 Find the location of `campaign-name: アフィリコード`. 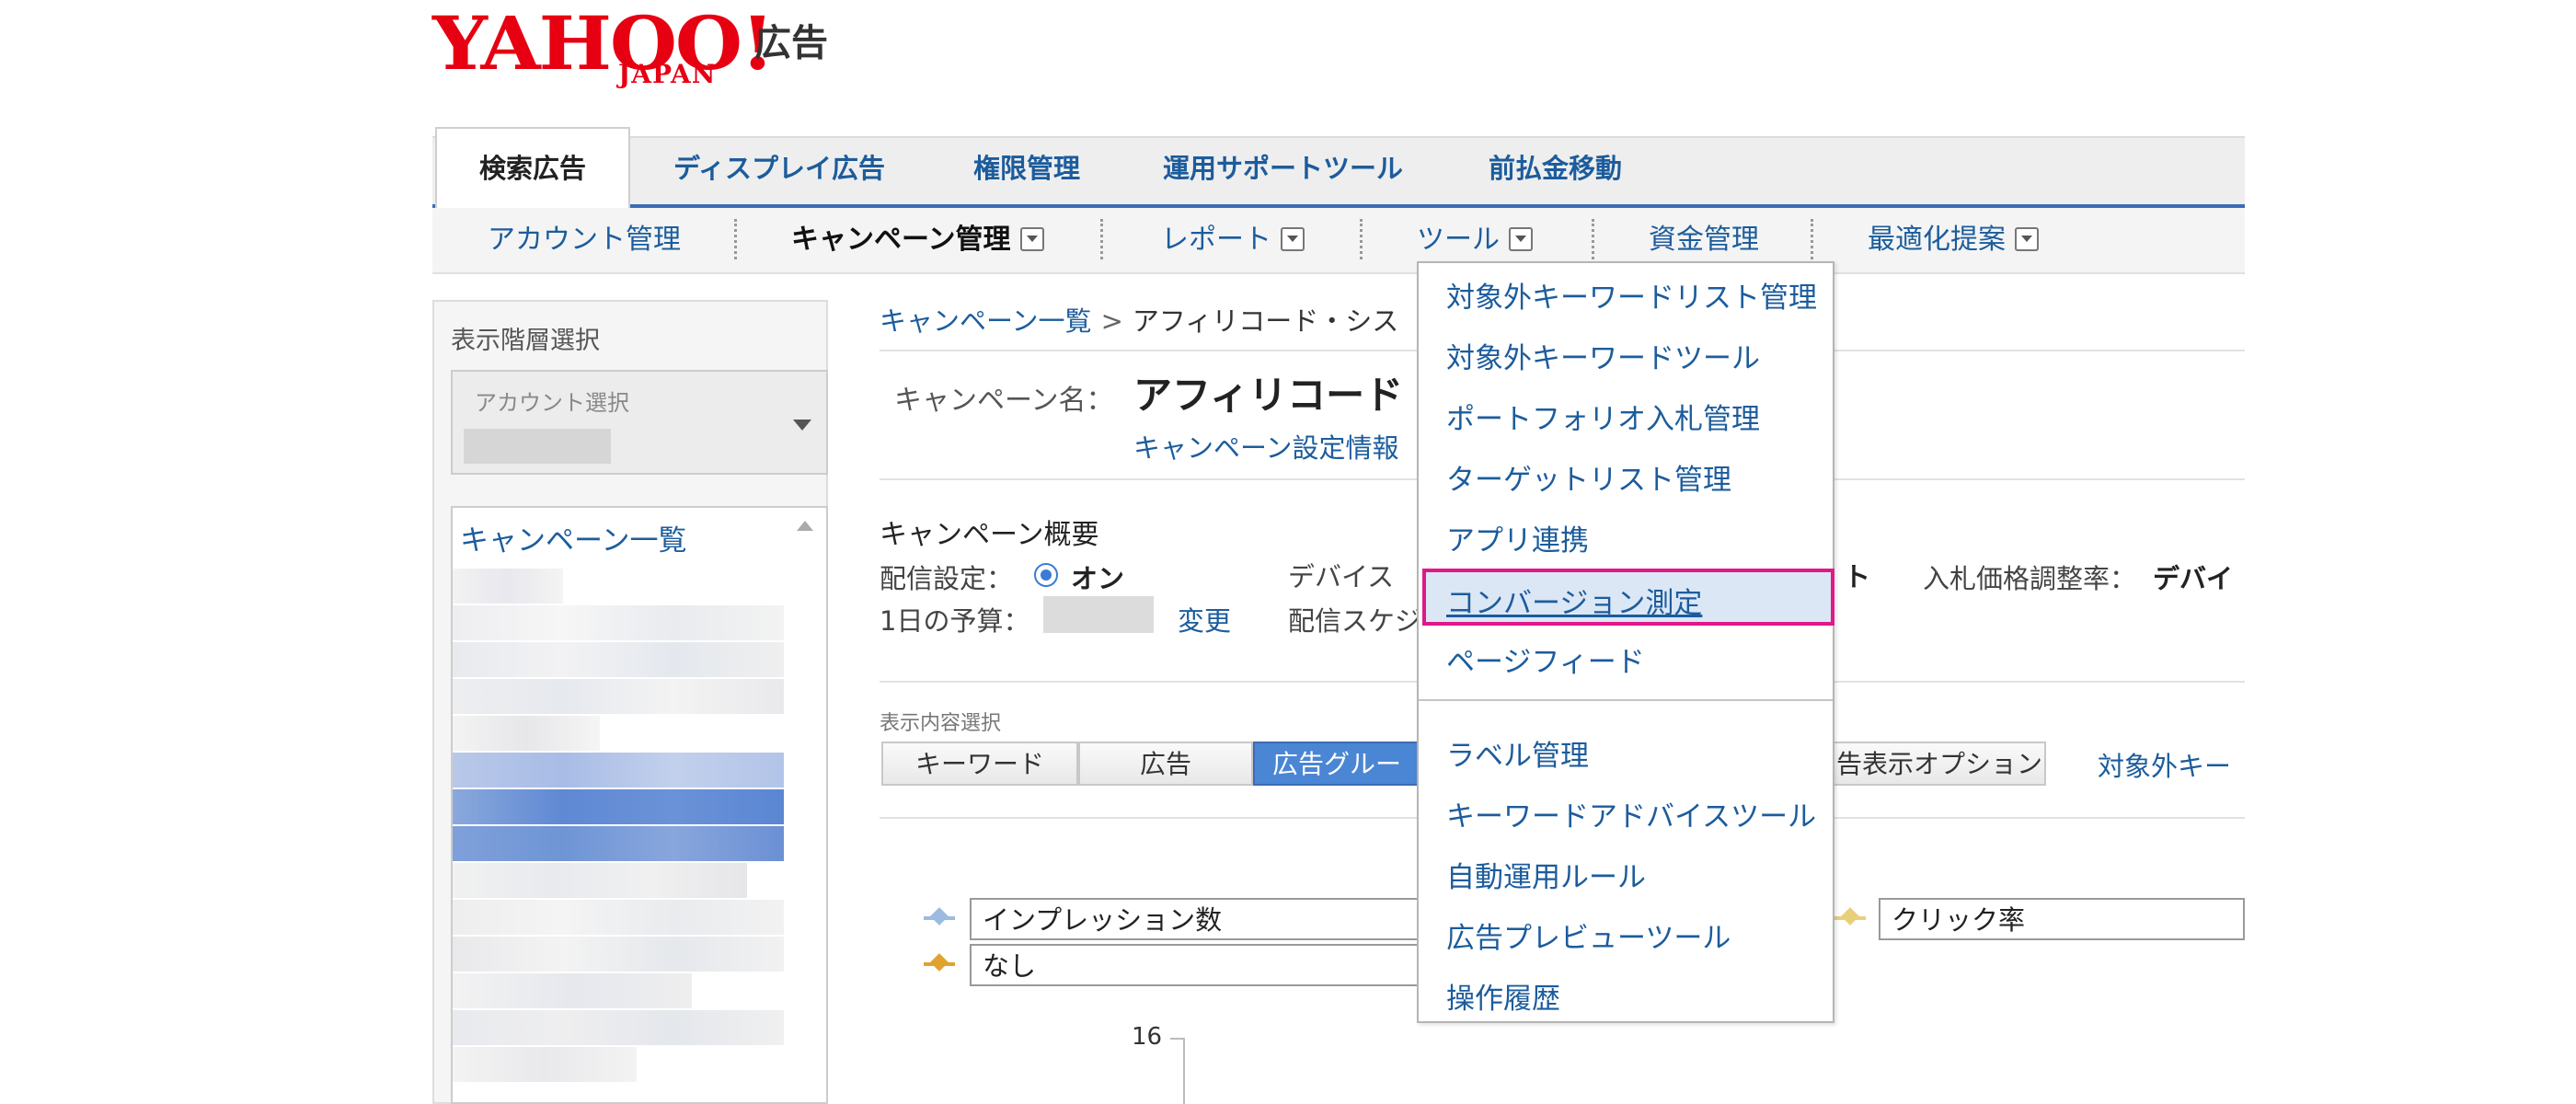

campaign-name: アフィリコード is located at coordinates (1268, 395).